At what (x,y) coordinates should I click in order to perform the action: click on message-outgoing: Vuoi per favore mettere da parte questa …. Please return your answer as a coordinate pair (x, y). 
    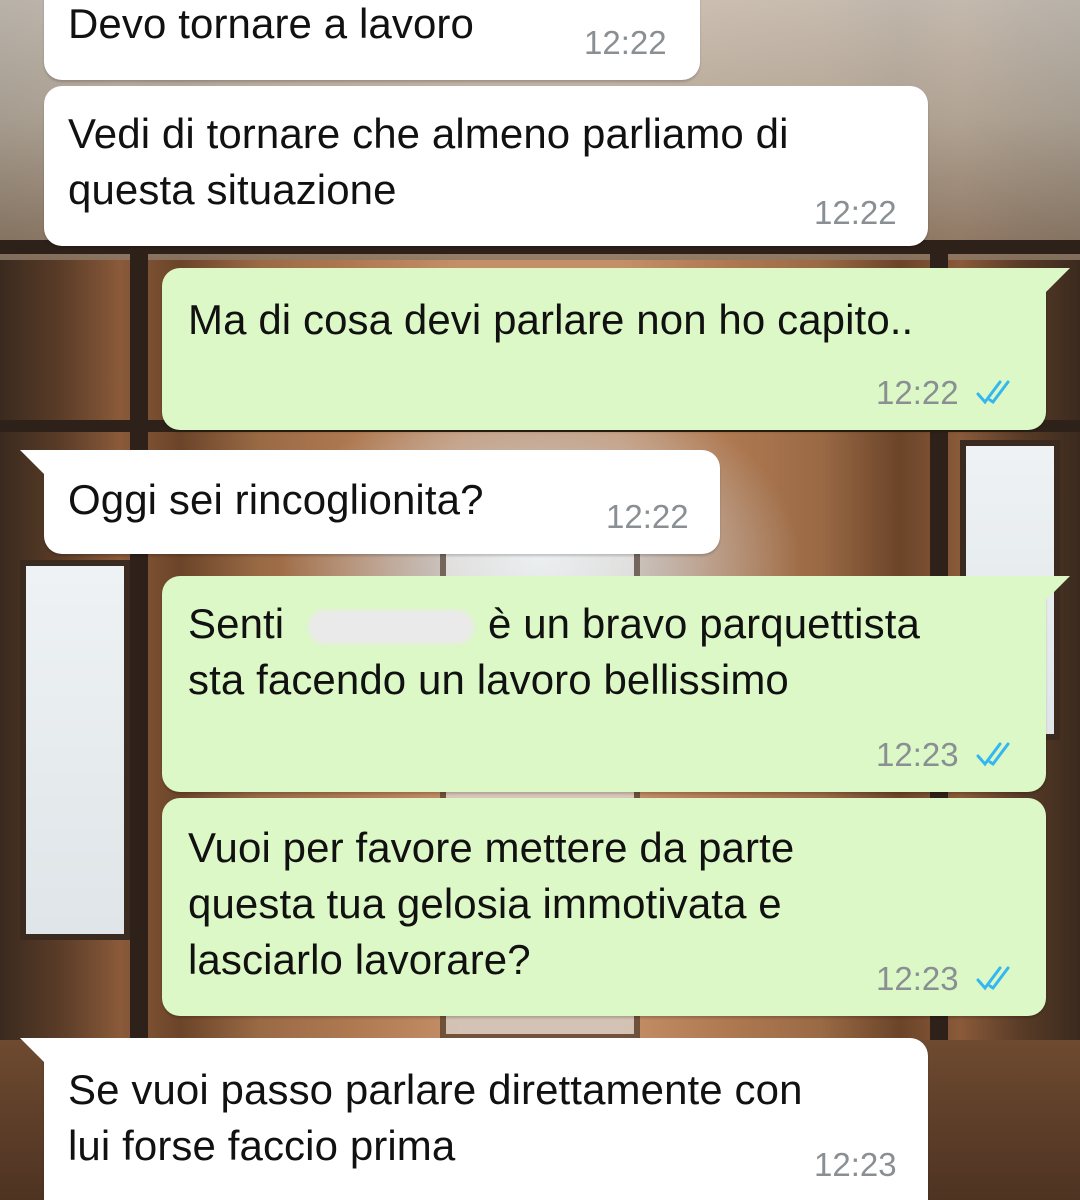
    Looking at the image, I should click on (604, 907).